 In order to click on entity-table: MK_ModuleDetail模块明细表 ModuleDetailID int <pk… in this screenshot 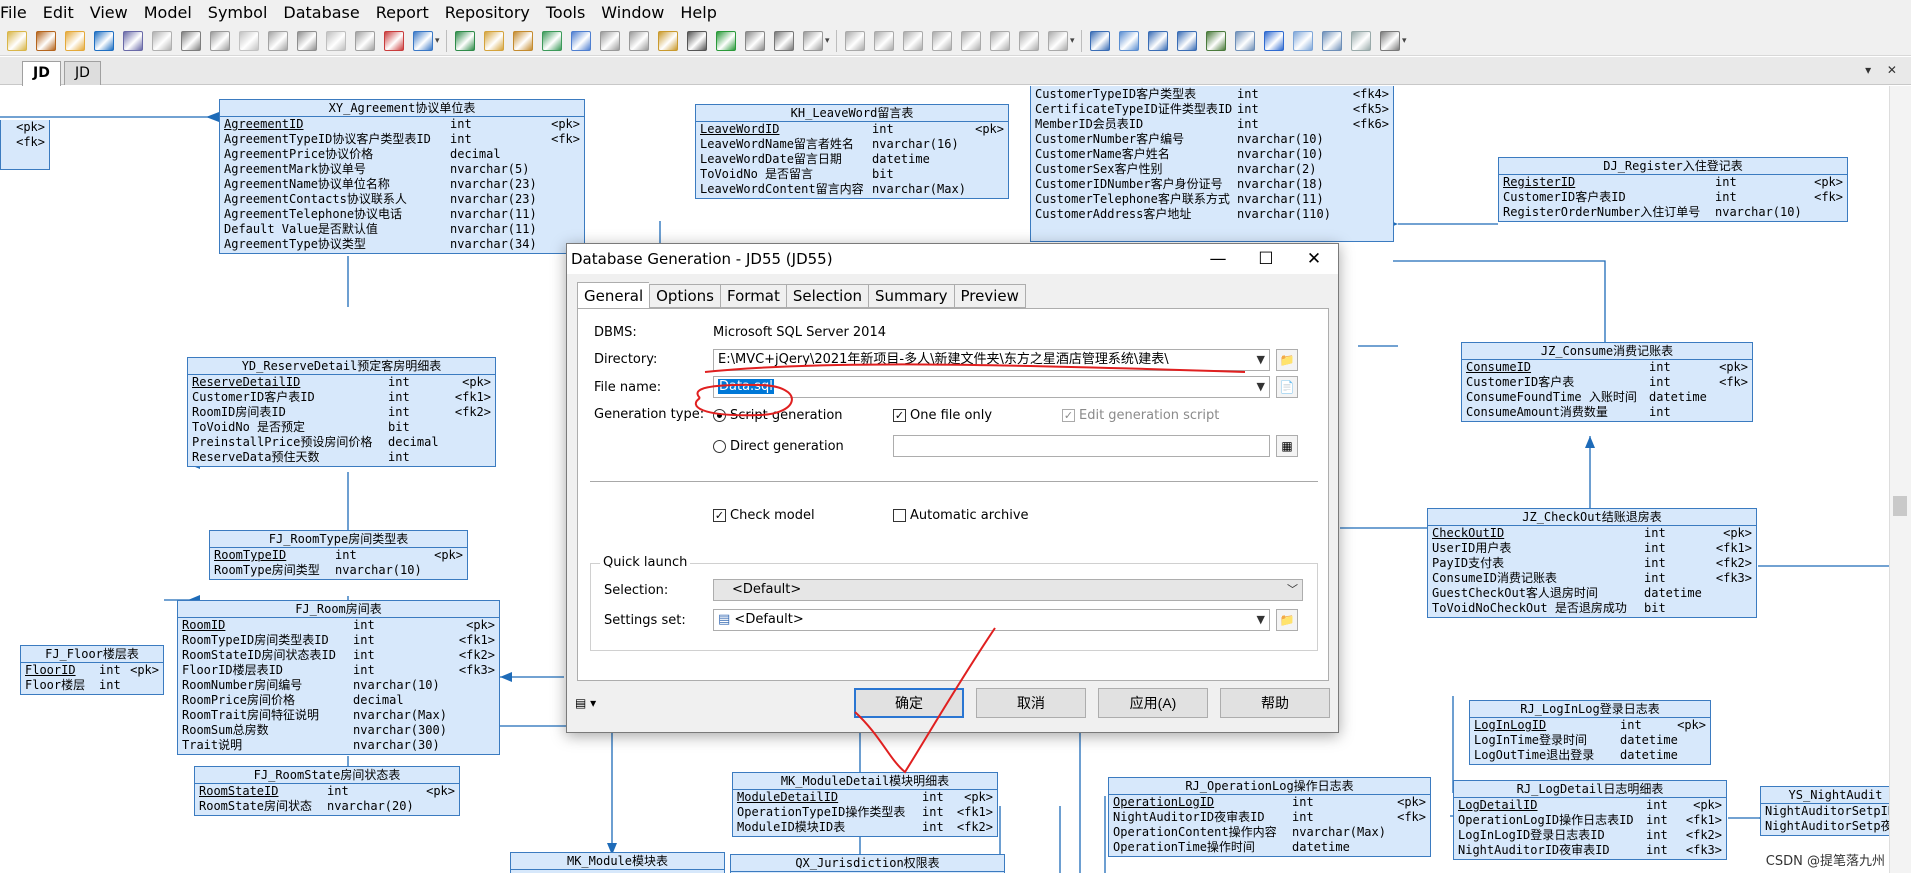, I will do `click(865, 804)`.